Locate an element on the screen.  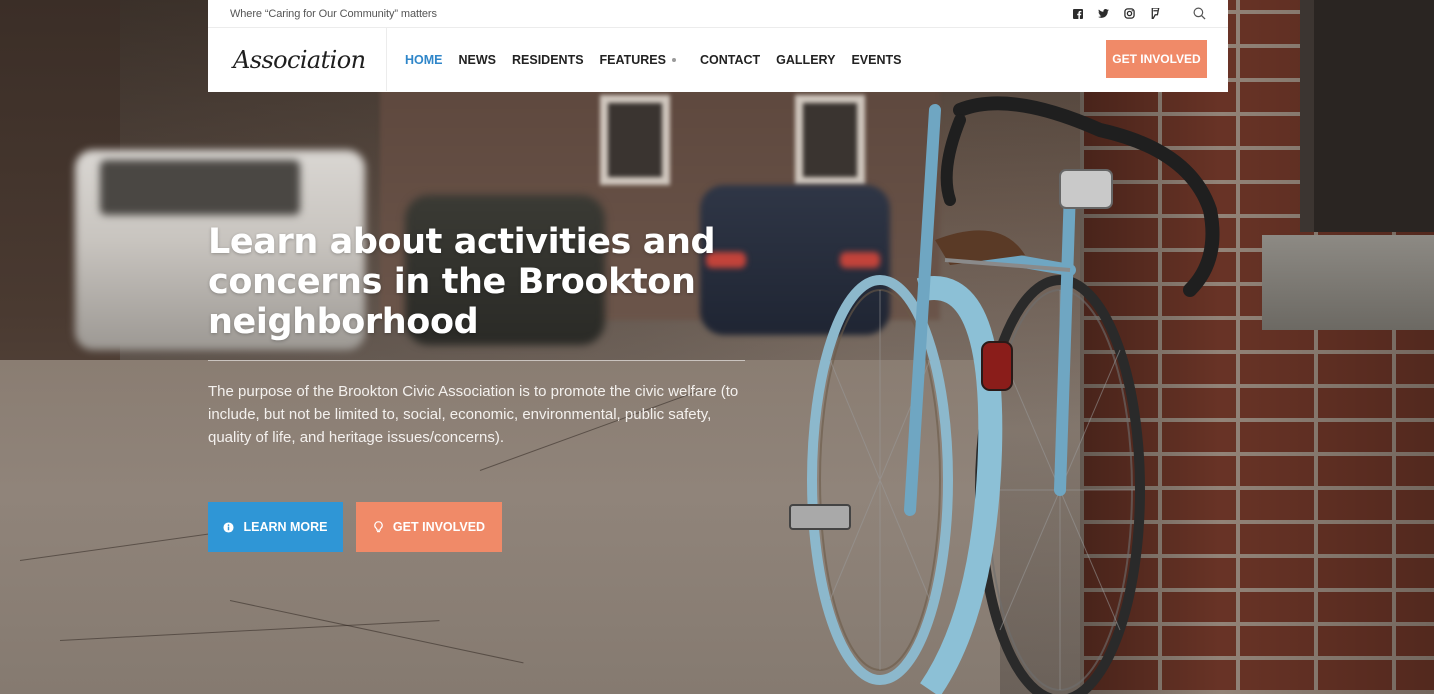
nav-item-home: HOME is located at coordinates (424, 60).